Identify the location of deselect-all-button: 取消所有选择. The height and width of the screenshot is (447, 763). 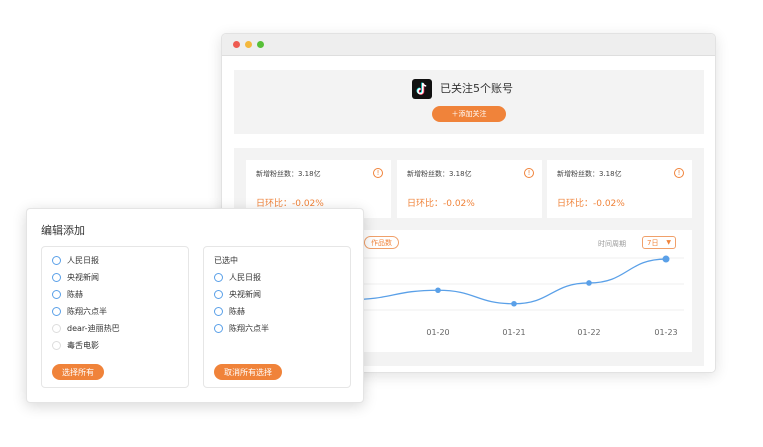
(248, 372).